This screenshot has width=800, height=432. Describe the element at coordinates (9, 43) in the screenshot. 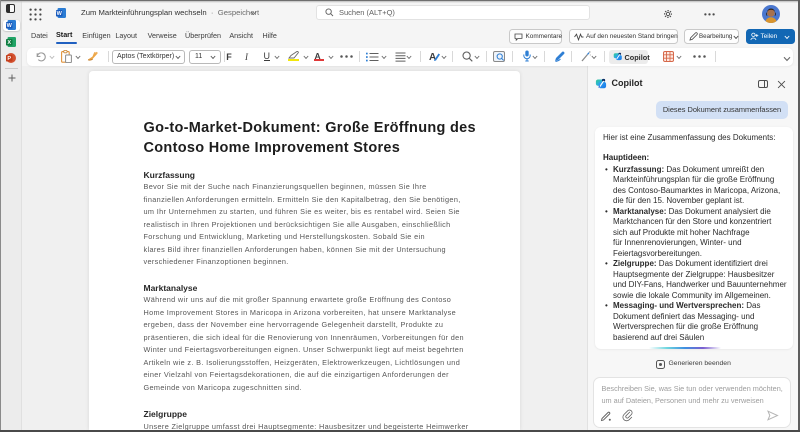

I see `svg-text: X` at that location.